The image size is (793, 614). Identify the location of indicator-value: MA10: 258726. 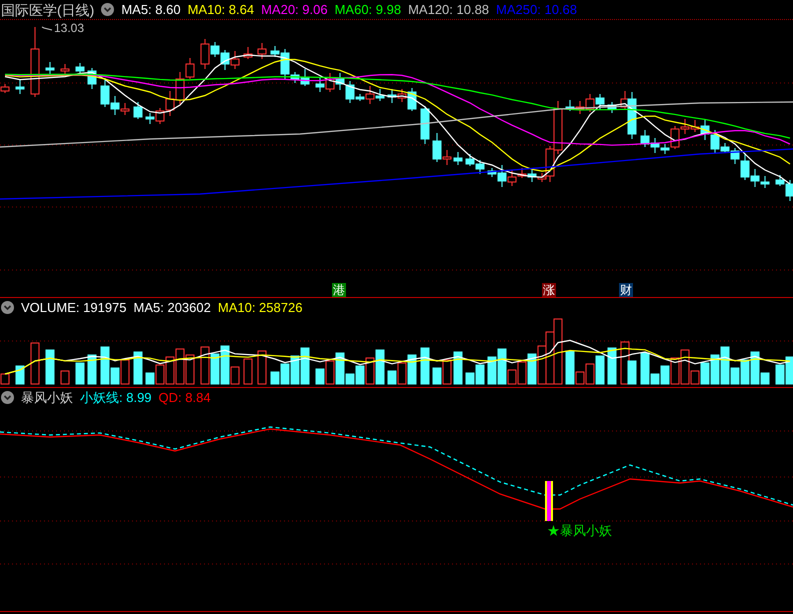
(260, 307).